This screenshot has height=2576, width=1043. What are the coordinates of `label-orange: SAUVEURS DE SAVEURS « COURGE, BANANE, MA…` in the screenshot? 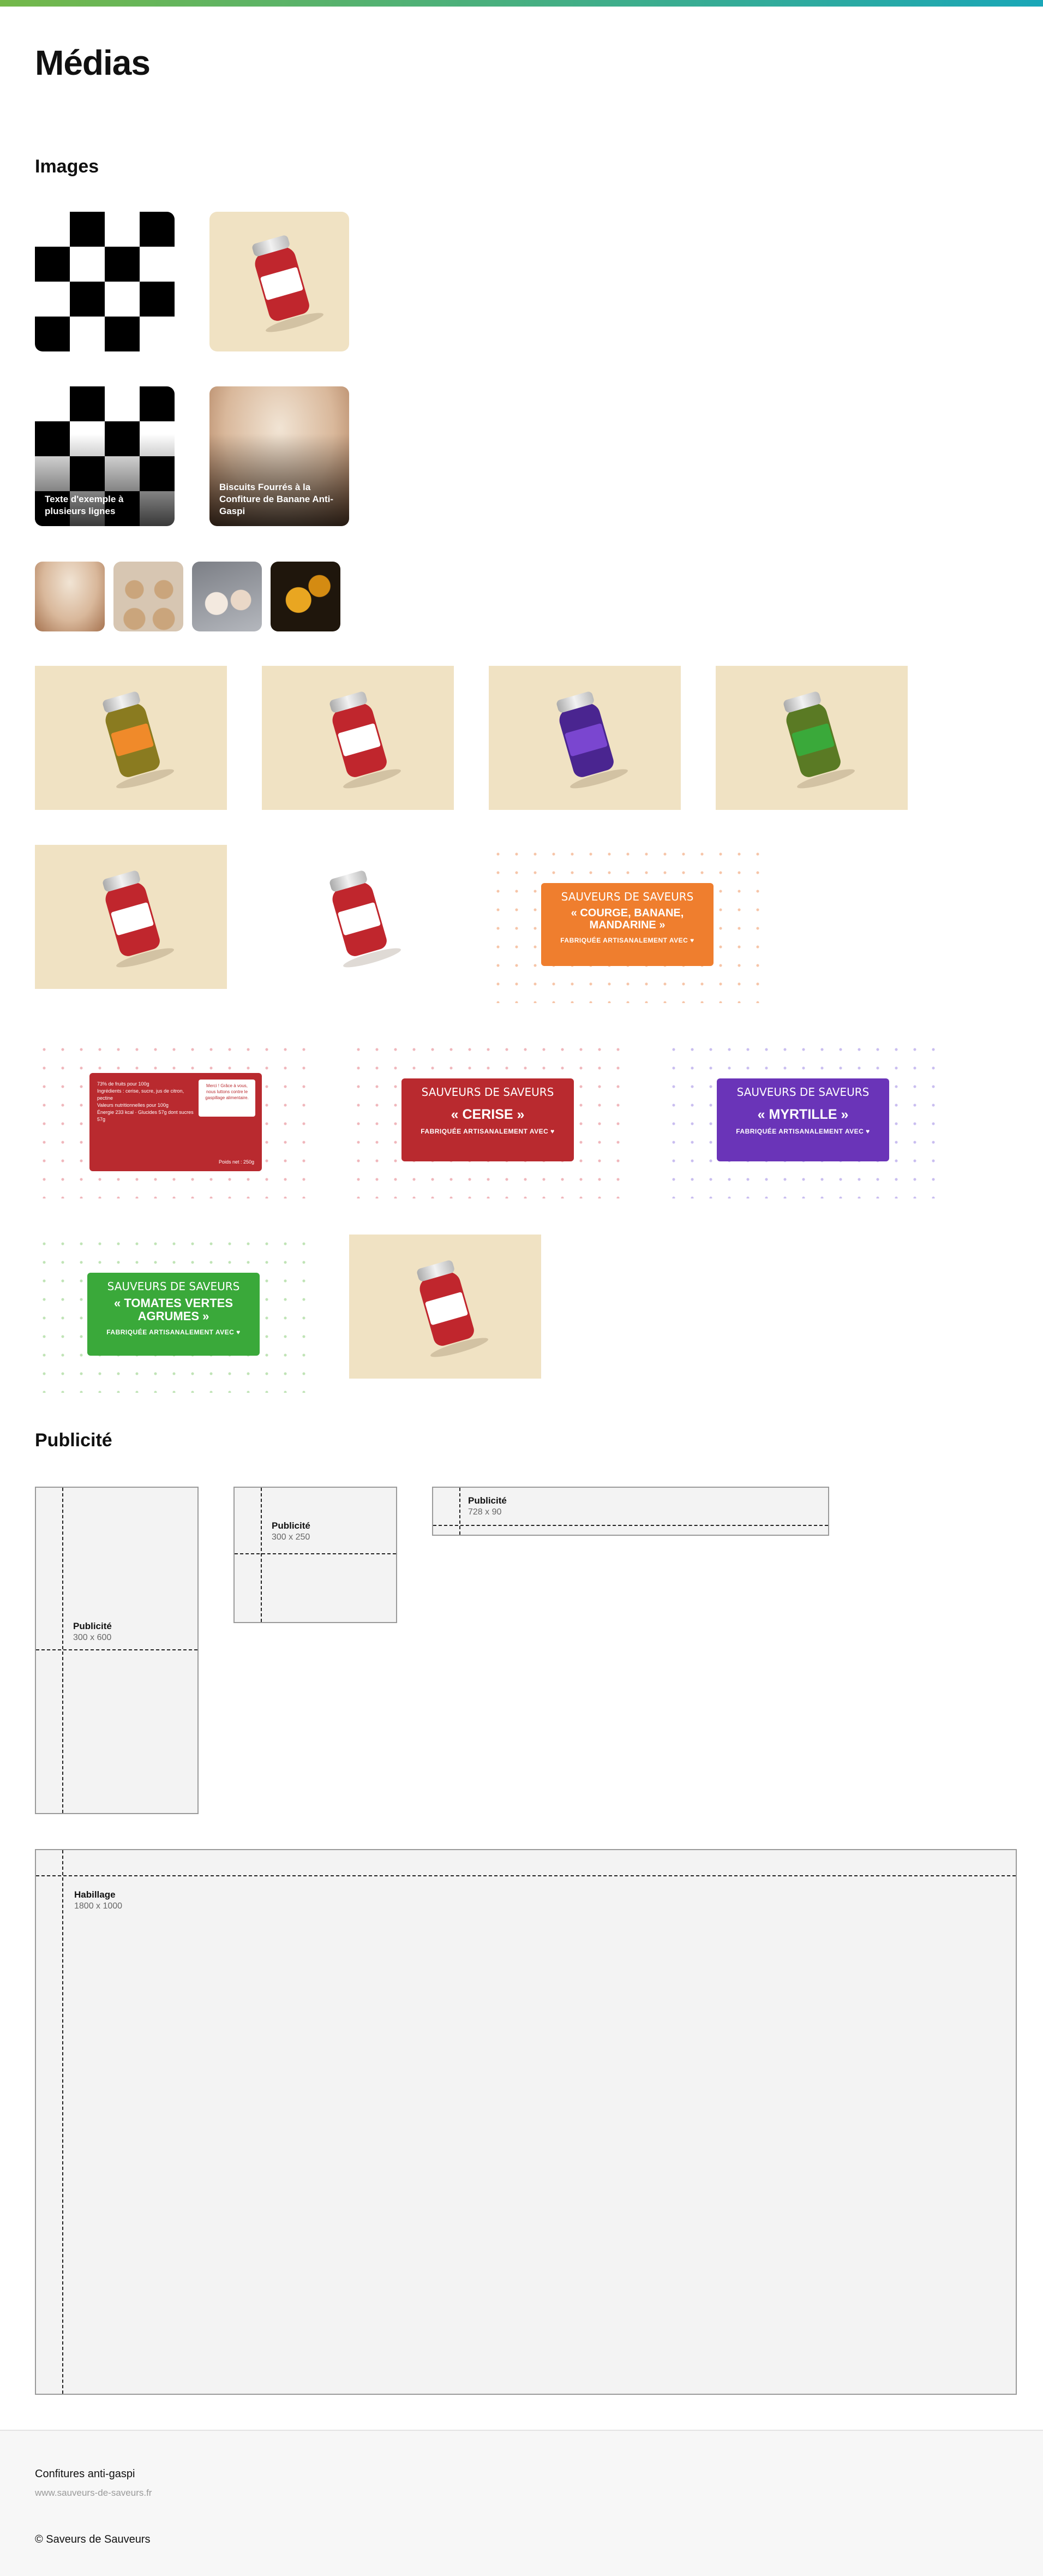 It's located at (627, 924).